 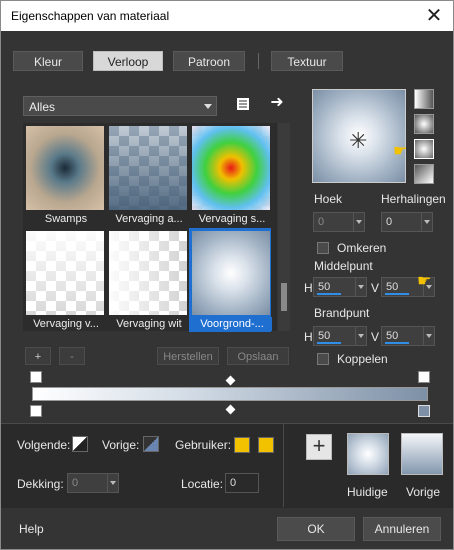 What do you see at coordinates (316, 529) in the screenshot?
I see `ok-button: OK` at bounding box center [316, 529].